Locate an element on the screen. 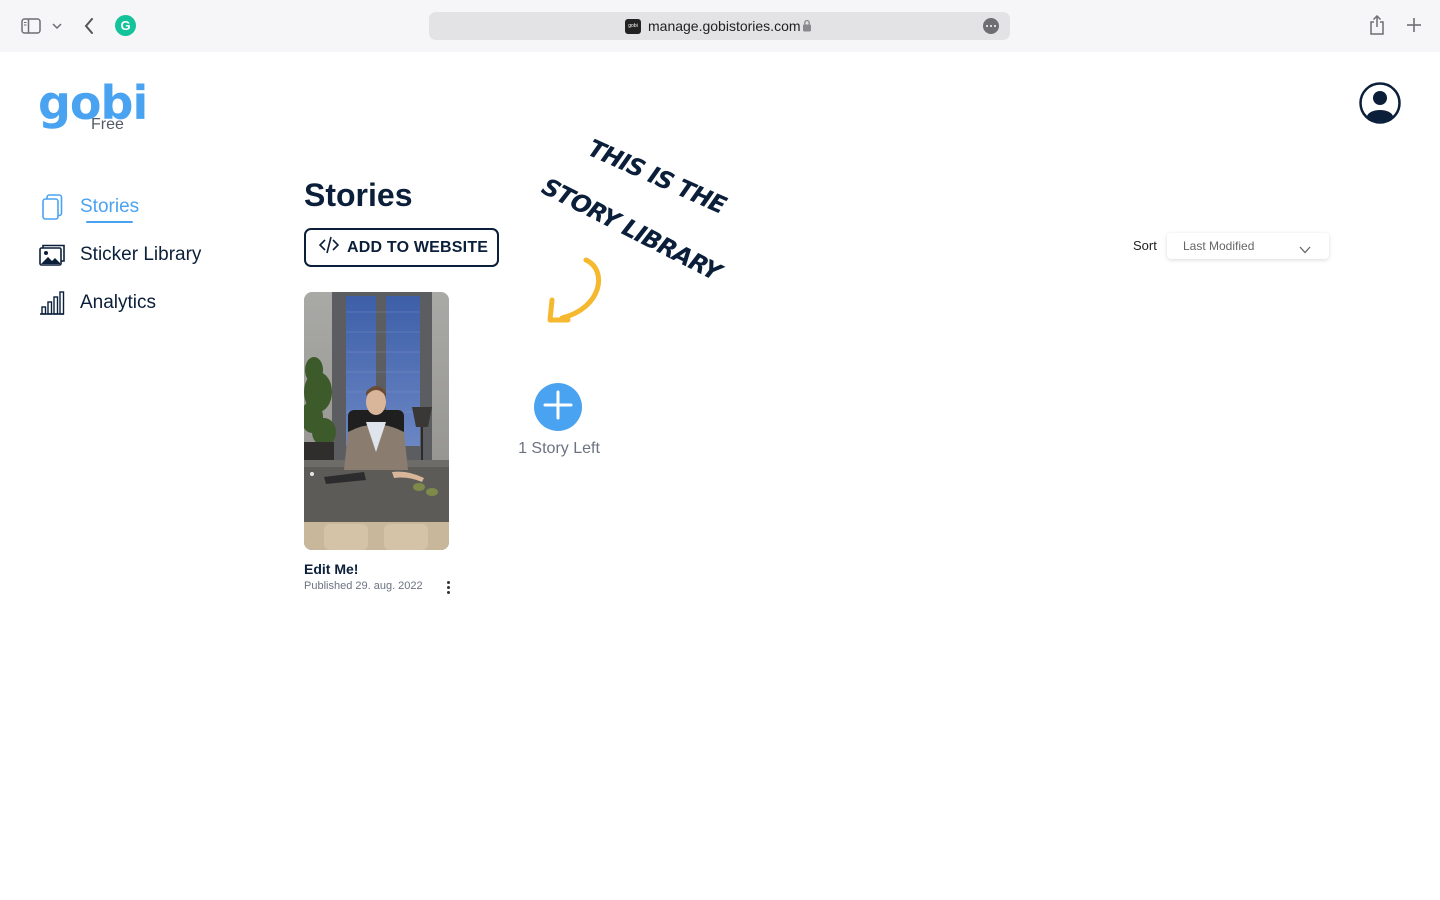 The height and width of the screenshot is (900, 1440). stories-remaining-label: 1 Story Left is located at coordinates (559, 448).